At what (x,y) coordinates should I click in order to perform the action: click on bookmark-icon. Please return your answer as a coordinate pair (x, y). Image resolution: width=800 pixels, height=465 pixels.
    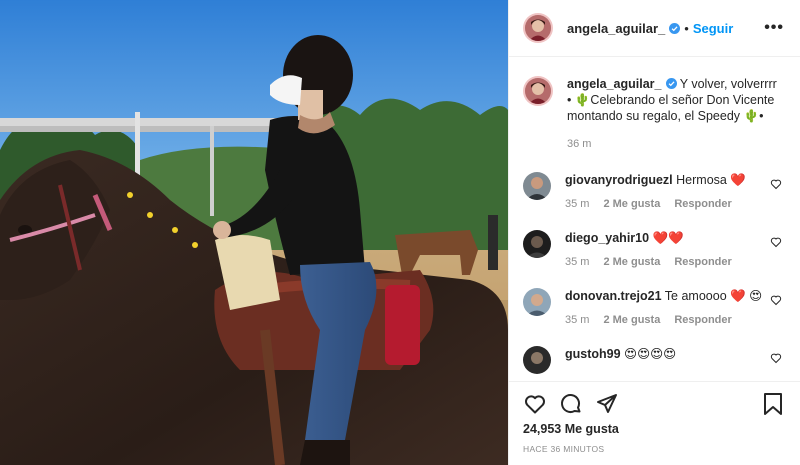
    Looking at the image, I should click on (773, 404).